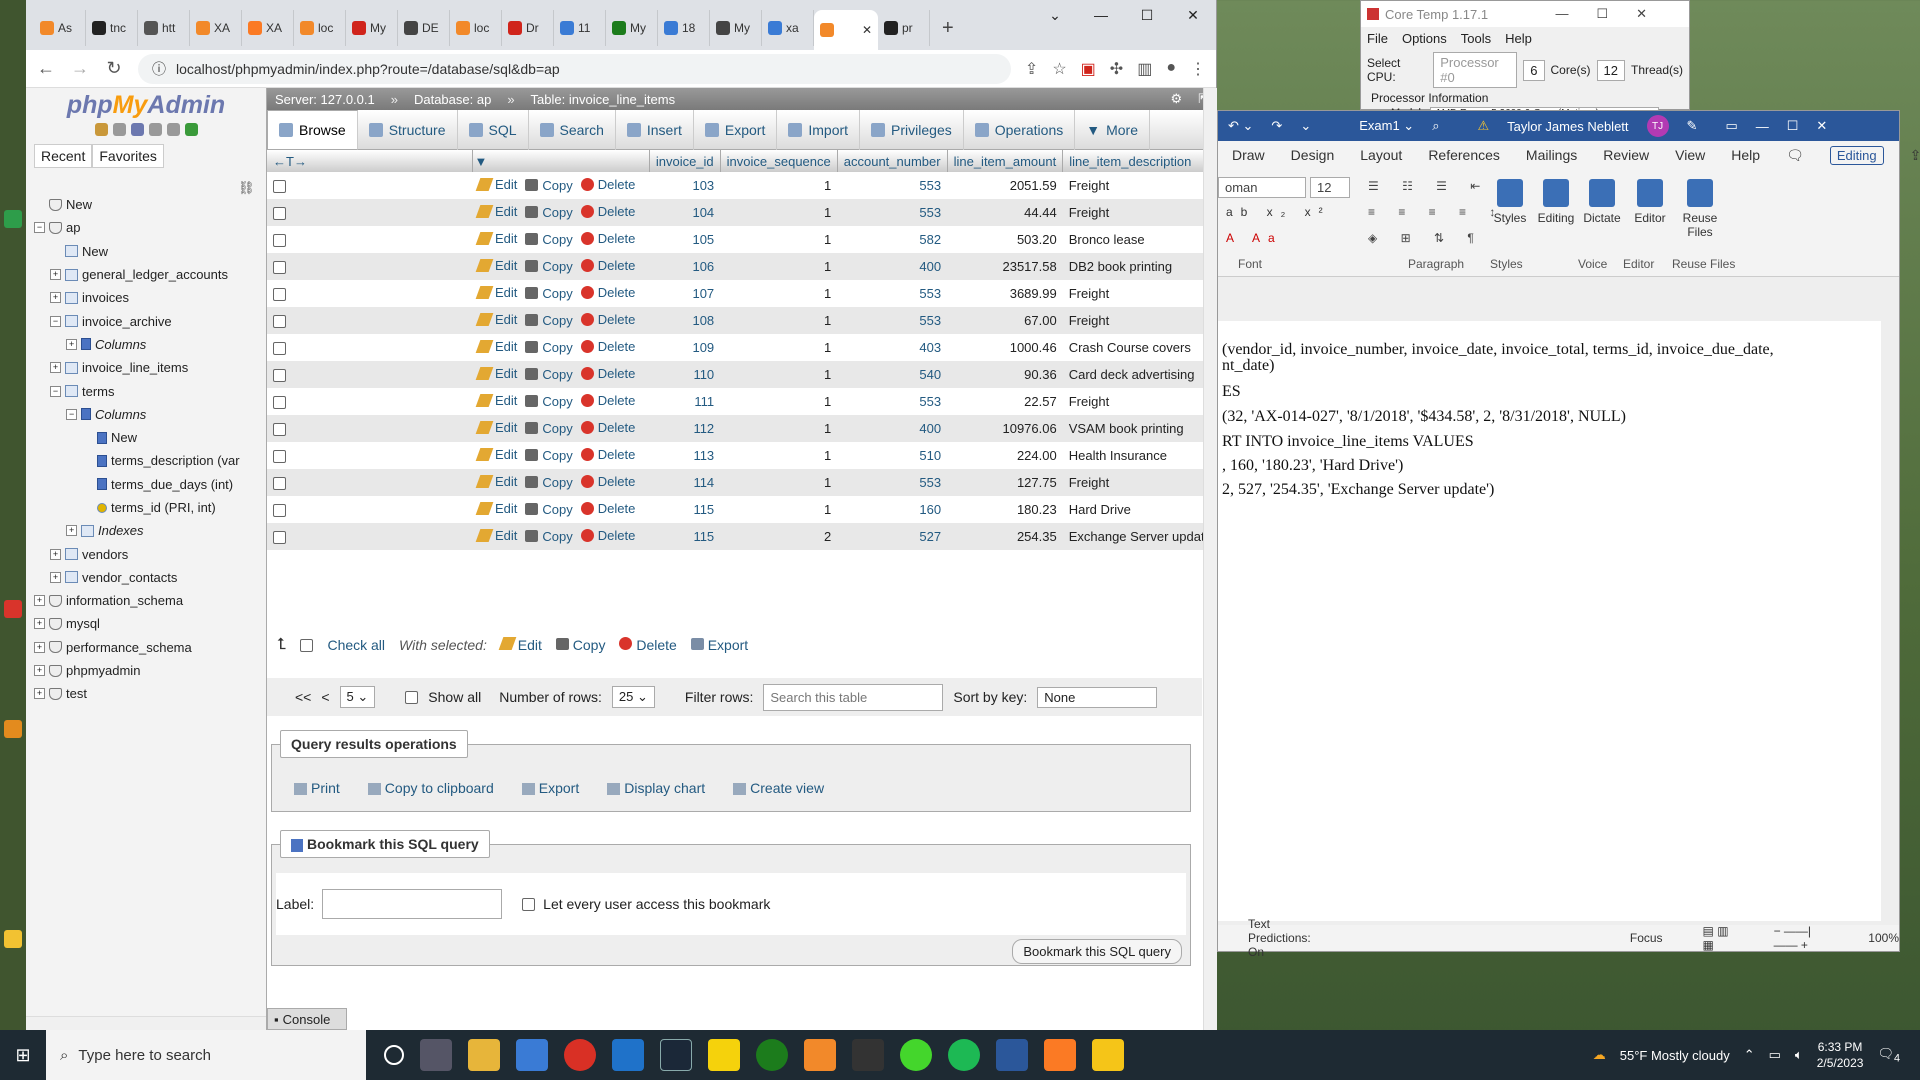 The width and height of the screenshot is (1920, 1080). I want to click on network-icon: ▭, so click(1775, 1055).